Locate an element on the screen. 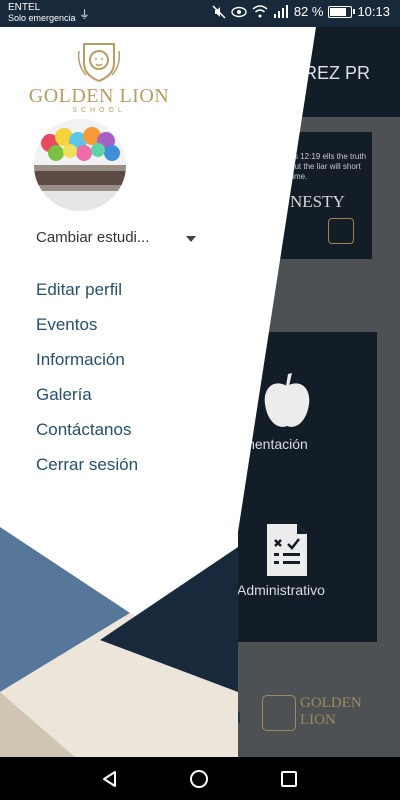 Image resolution: width=400 pixels, height=800 pixels. lion-crest-icon is located at coordinates (99, 63).